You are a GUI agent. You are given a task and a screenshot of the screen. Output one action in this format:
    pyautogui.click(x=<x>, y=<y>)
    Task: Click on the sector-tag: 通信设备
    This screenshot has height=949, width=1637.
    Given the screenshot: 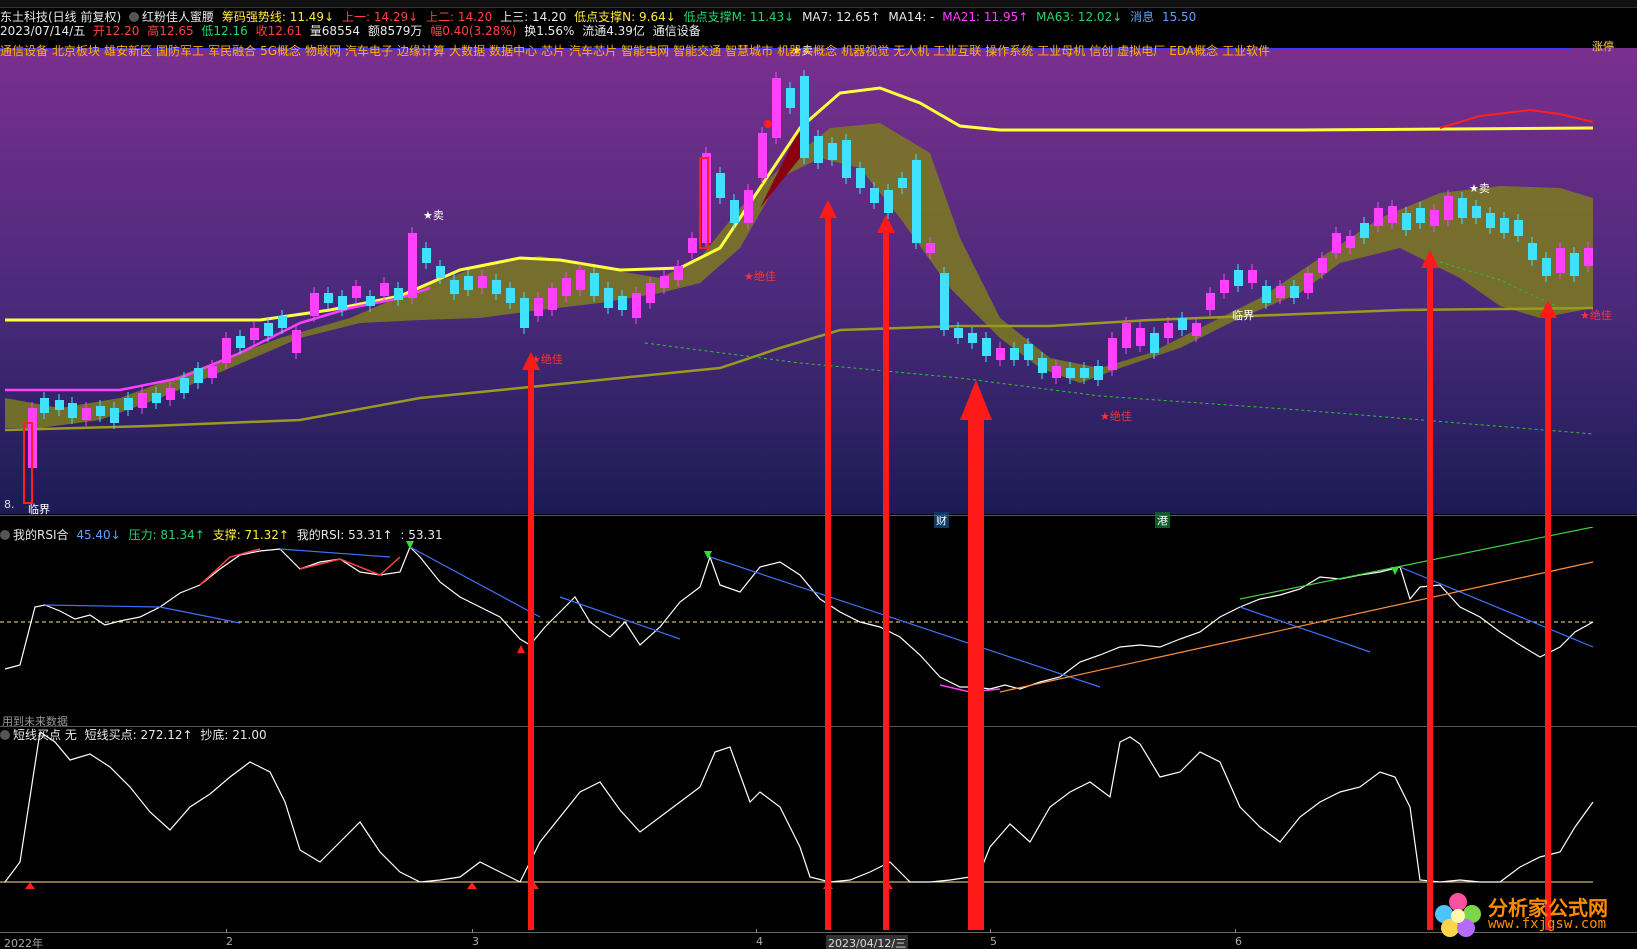 What is the action you would take?
    pyautogui.click(x=24, y=51)
    